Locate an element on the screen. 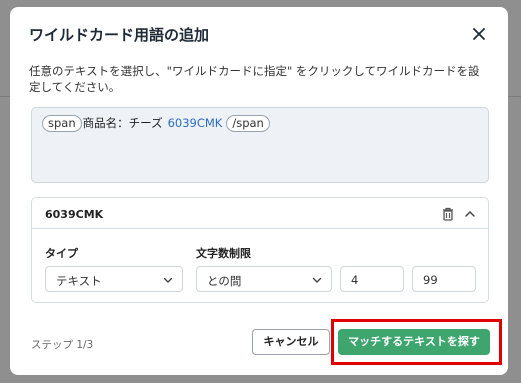 This screenshot has height=383, width=521. find-matching-text-button: マッチするテキストを探す is located at coordinates (414, 342).